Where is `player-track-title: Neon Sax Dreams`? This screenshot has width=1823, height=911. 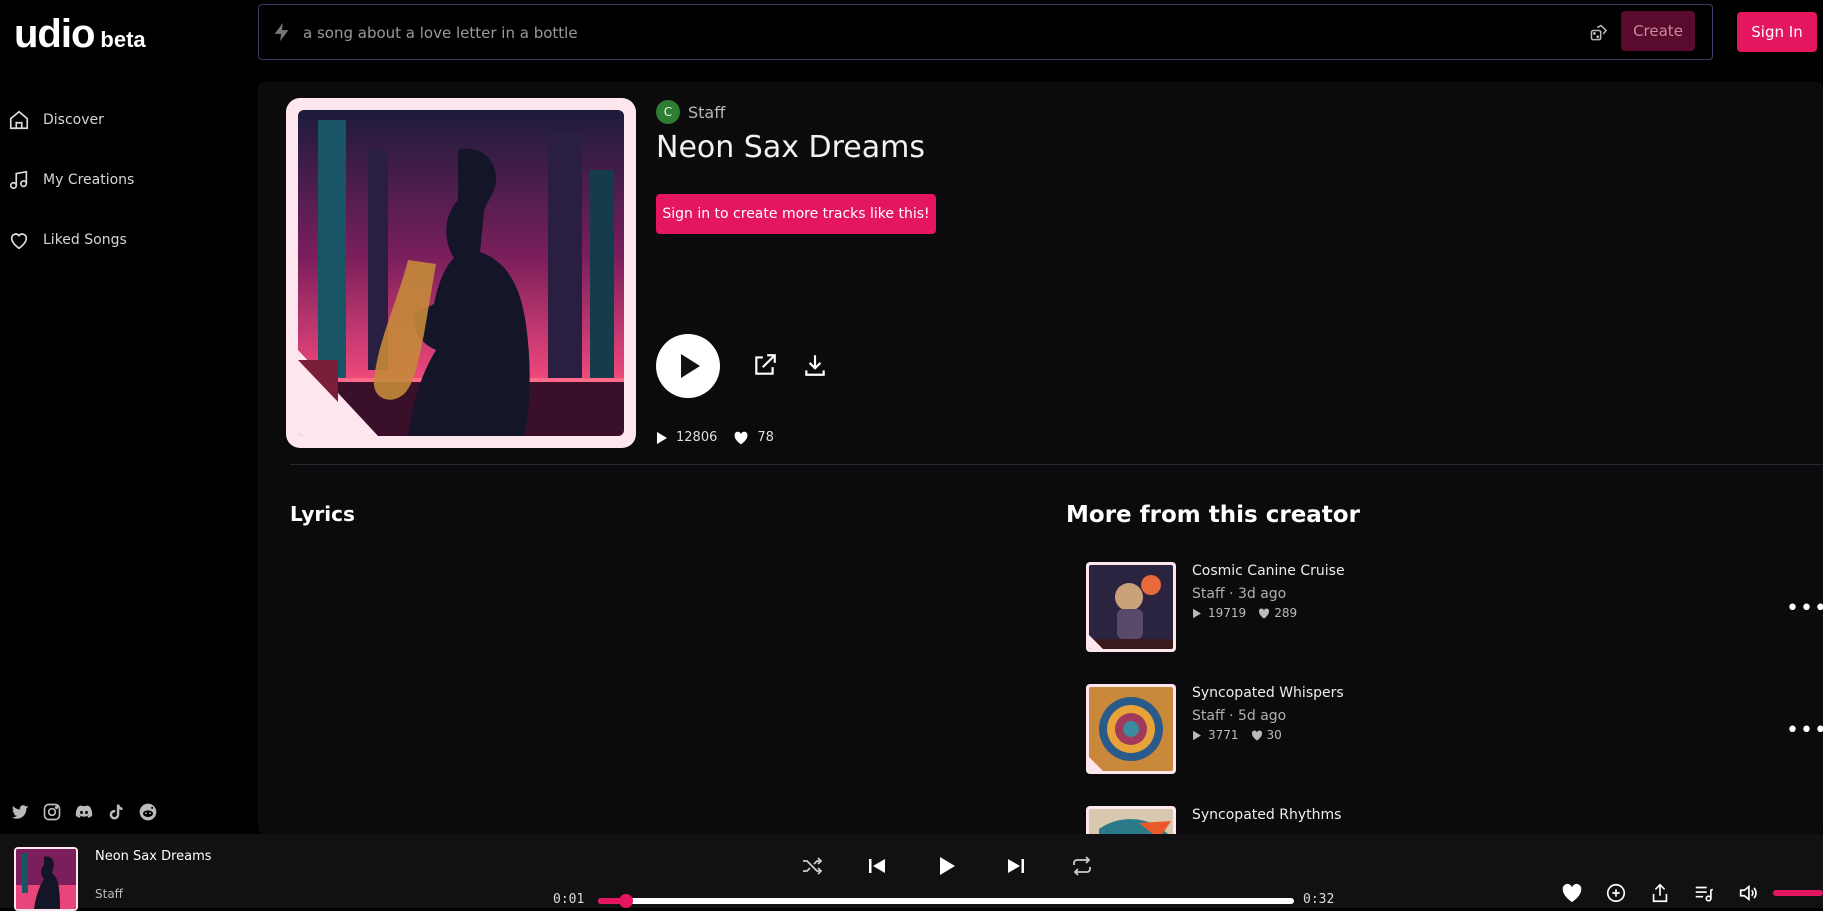
player-track-title: Neon Sax Dreams is located at coordinates (153, 856).